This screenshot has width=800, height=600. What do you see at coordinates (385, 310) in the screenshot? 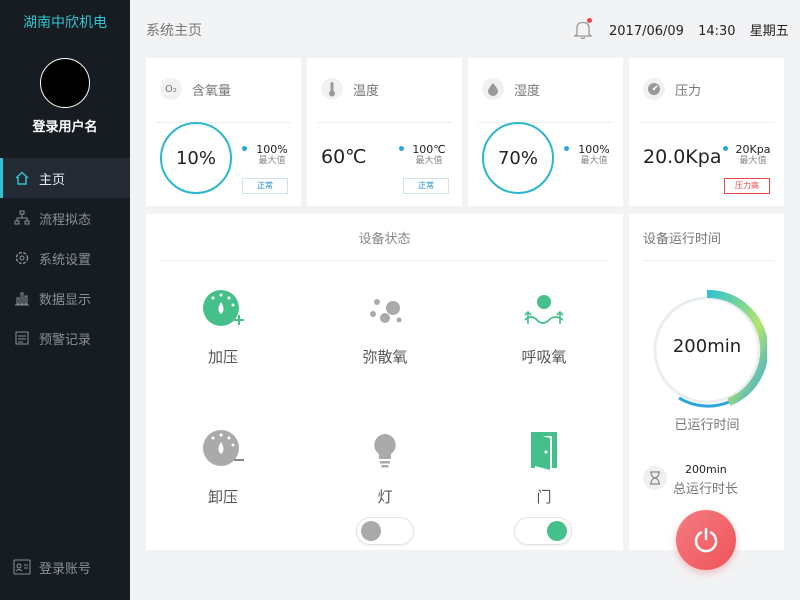
I see `diffuse-oxygen-icon` at bounding box center [385, 310].